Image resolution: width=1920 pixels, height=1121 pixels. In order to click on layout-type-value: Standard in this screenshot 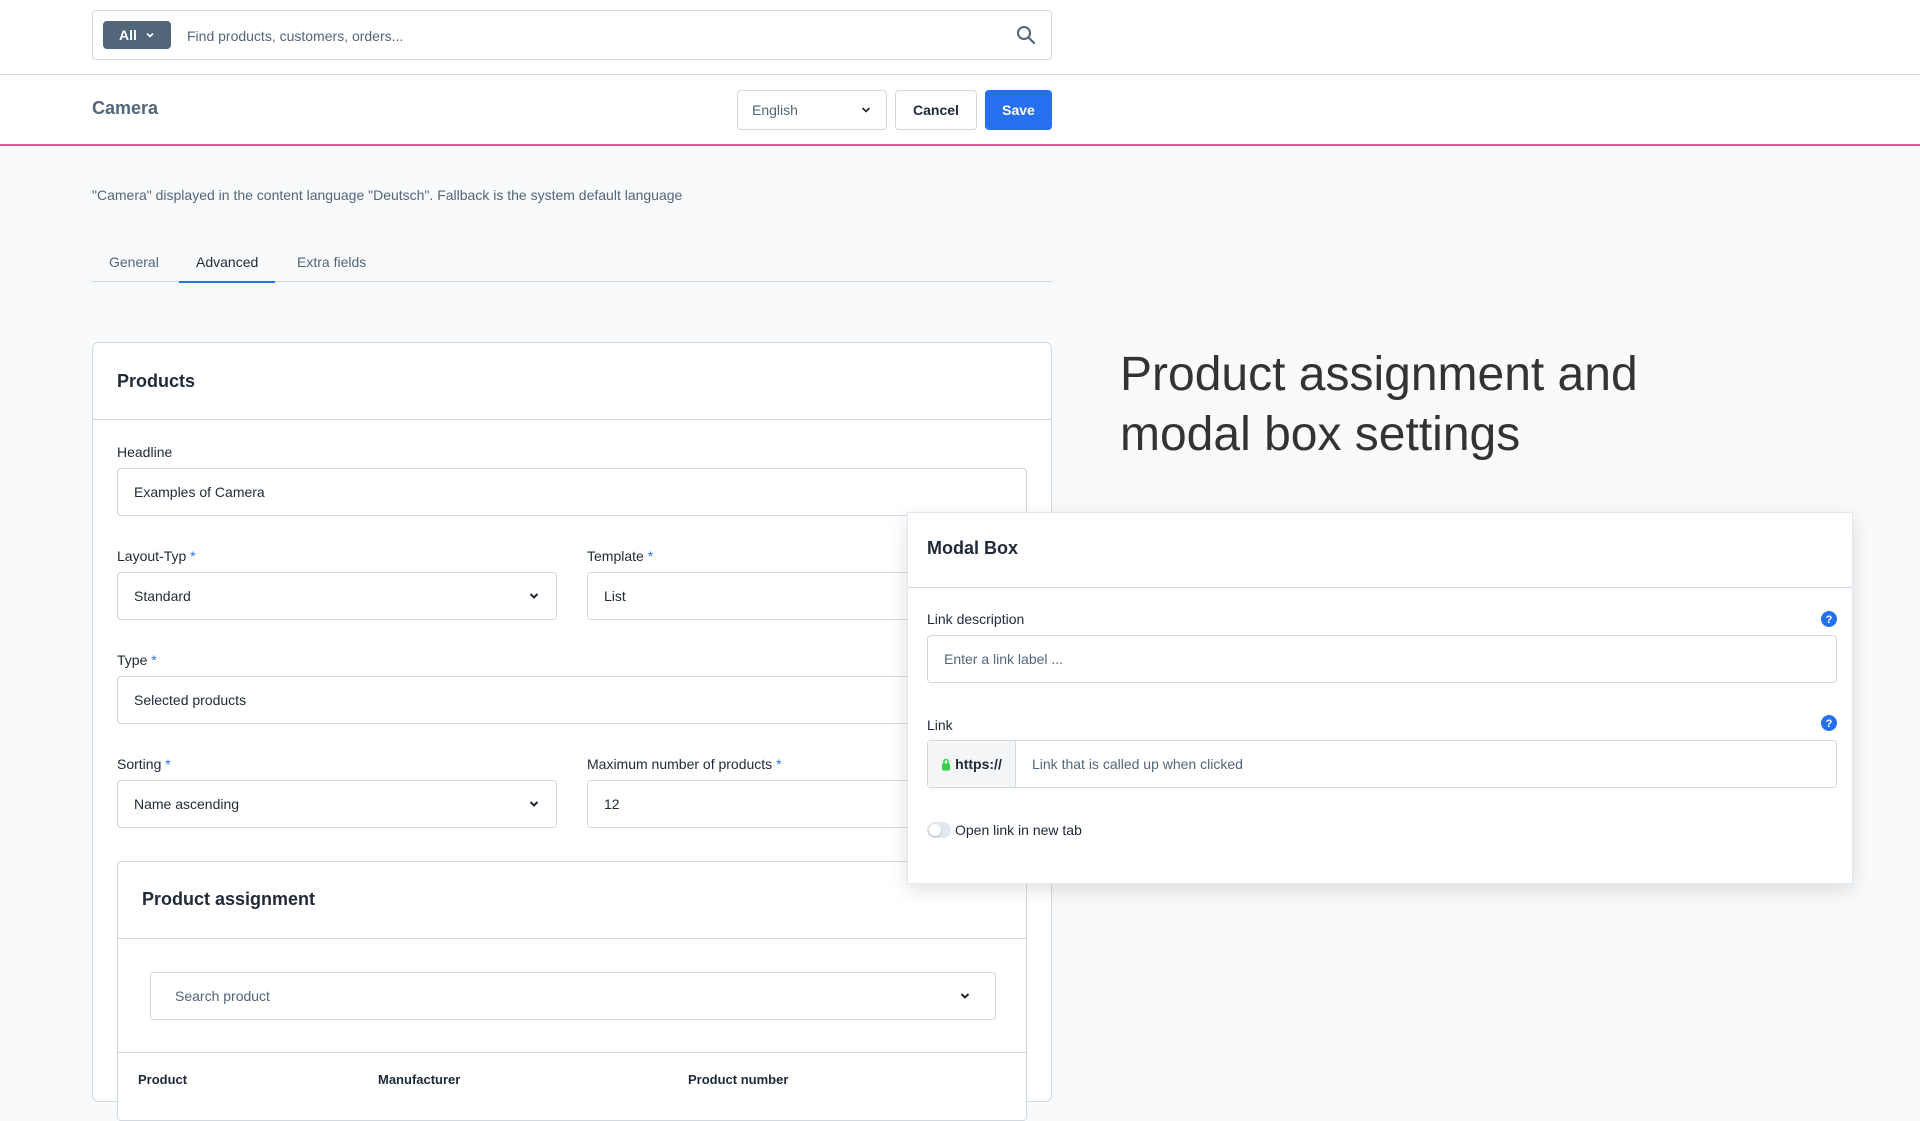, I will do `click(162, 596)`.